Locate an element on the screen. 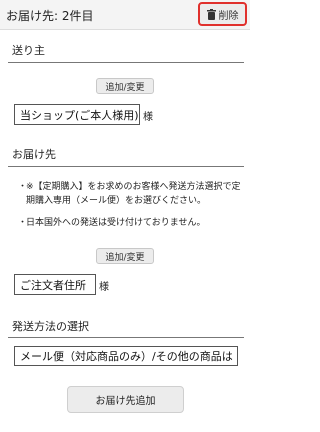 The width and height of the screenshot is (320, 432). sender-honorific: 様 is located at coordinates (148, 117).